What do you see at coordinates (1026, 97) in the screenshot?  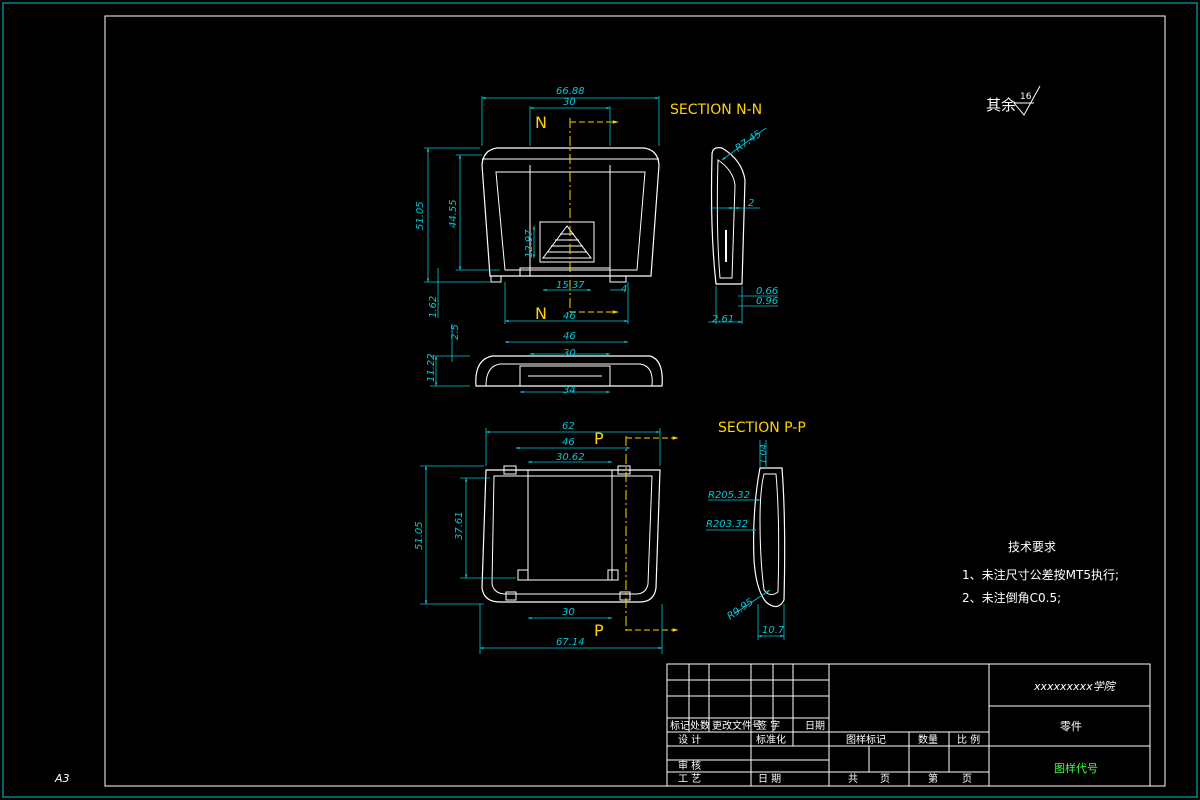 I see `roughness-value: 16` at bounding box center [1026, 97].